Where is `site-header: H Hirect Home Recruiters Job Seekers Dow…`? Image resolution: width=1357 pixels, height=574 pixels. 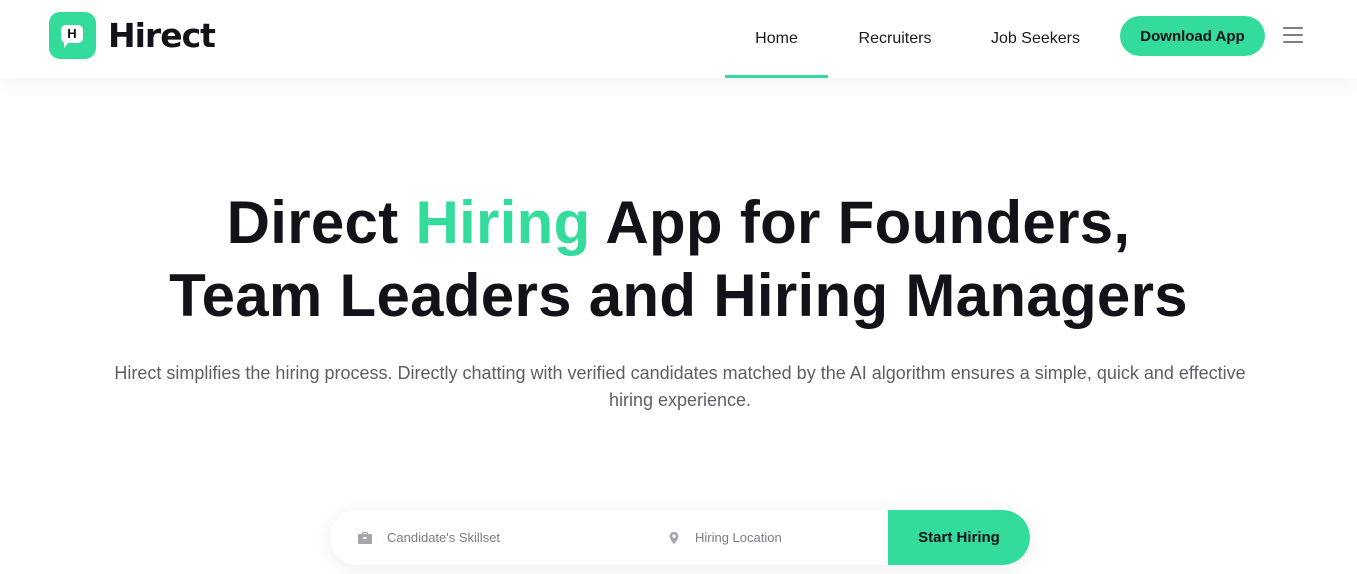 site-header: H Hirect Home Recruiters Job Seekers Dow… is located at coordinates (678, 39).